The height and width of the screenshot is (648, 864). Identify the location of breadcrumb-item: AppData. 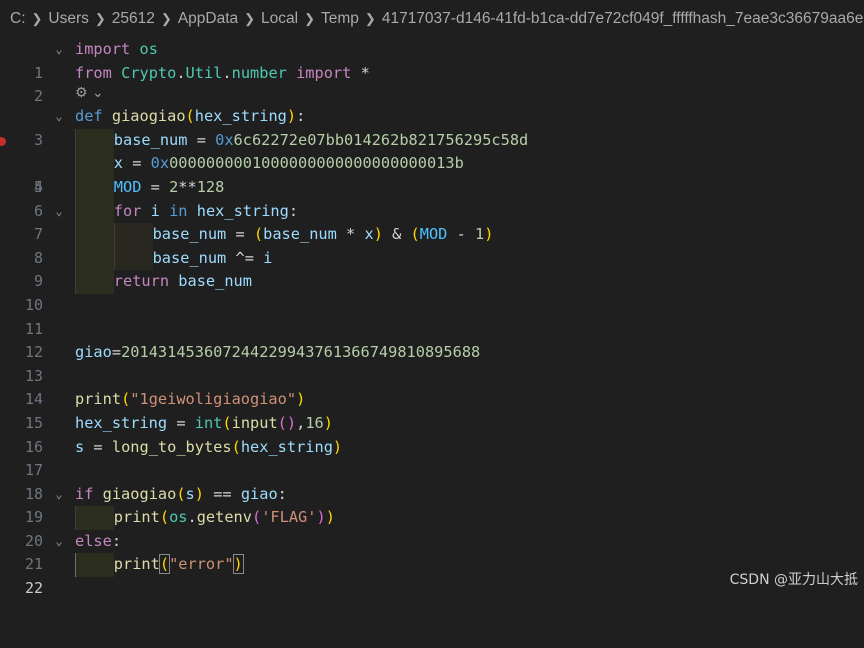
(208, 19).